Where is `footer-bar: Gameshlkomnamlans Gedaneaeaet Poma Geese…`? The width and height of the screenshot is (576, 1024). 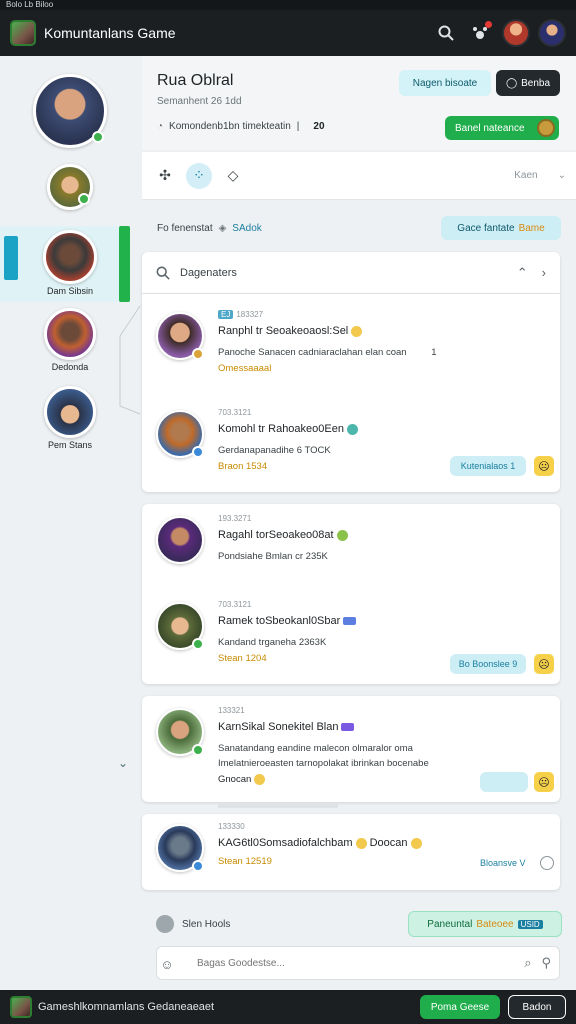
footer-bar: Gameshlkomnamlans Gedaneaeaet Poma Geese… is located at coordinates (288, 1007).